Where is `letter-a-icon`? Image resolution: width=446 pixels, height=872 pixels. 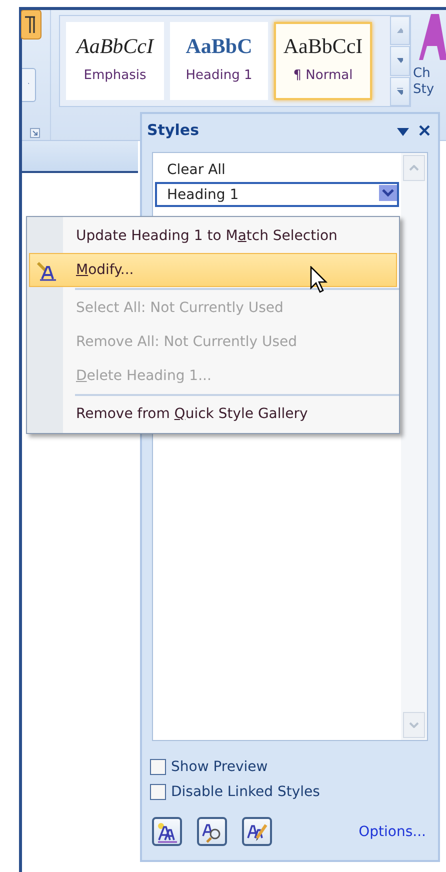
letter-a-icon is located at coordinates (431, 37).